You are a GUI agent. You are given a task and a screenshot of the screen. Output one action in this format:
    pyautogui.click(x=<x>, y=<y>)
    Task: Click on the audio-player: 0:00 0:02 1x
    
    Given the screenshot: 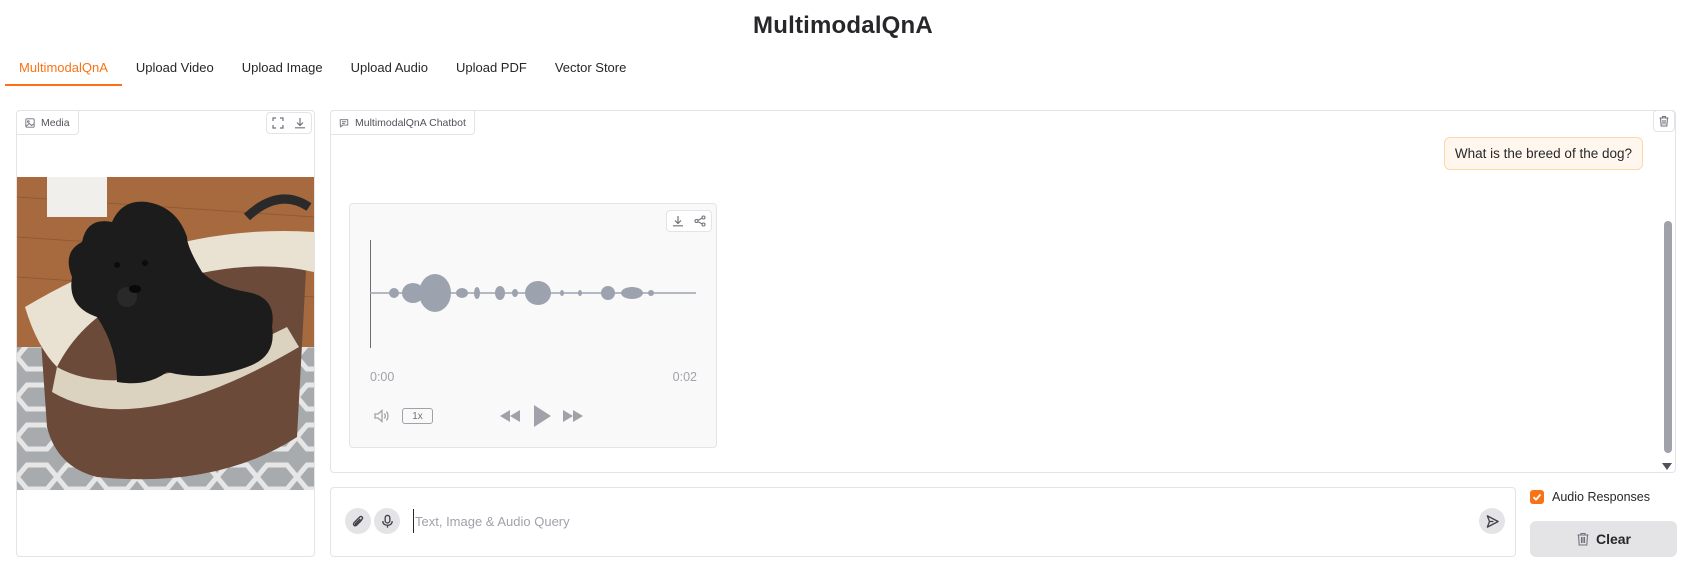 What is the action you would take?
    pyautogui.click(x=533, y=325)
    